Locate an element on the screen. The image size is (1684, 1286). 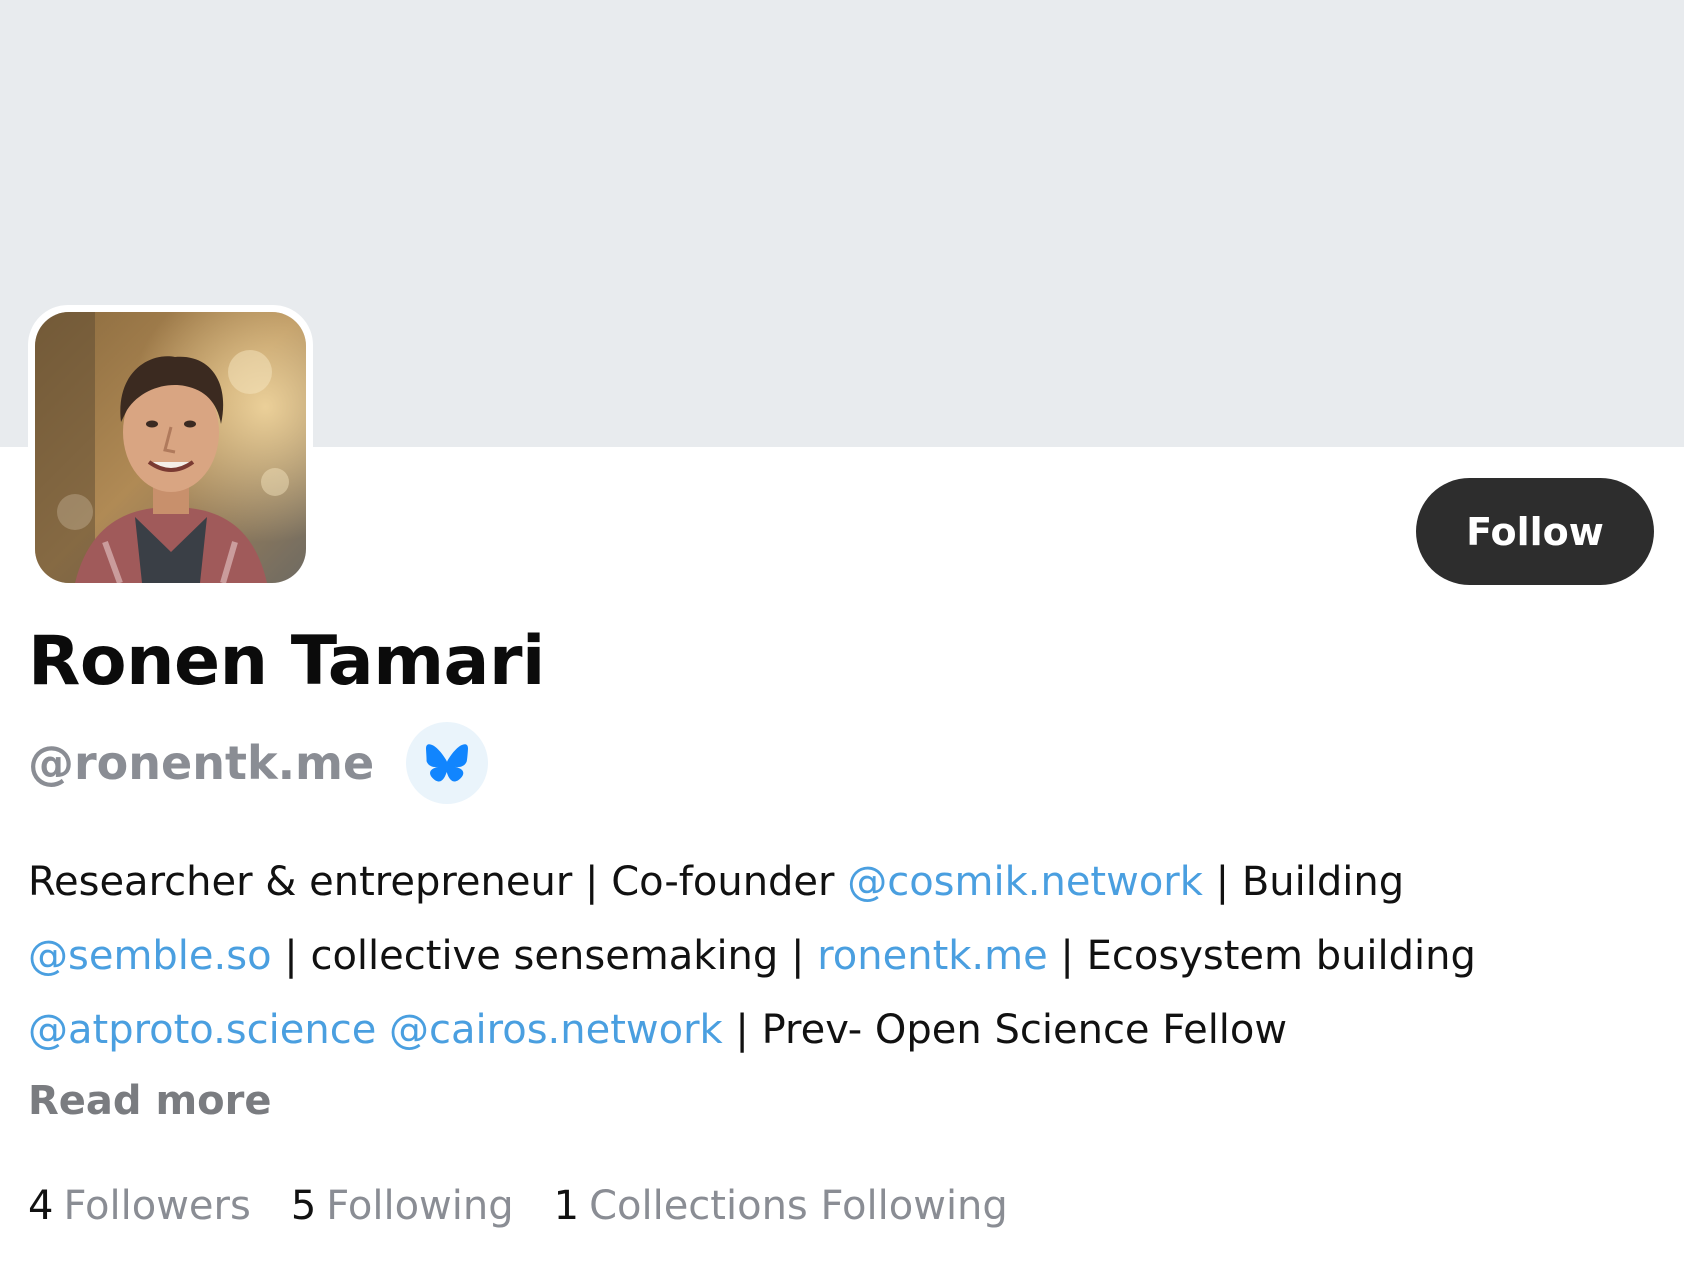
follow-button: Follow is located at coordinates (1535, 531).